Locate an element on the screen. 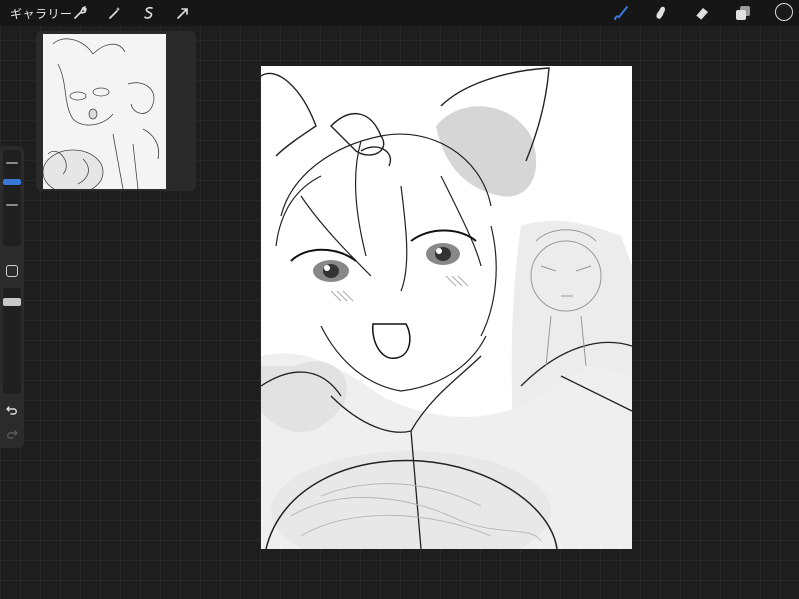 The image size is (799, 599). reference-panel is located at coordinates (116, 111).